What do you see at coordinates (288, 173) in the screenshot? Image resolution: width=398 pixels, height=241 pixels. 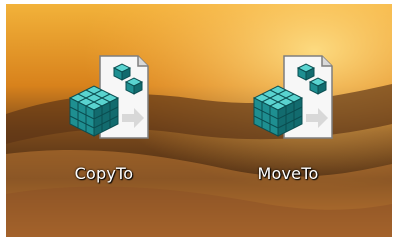 I see `desktop-icon-label: MoveTo` at bounding box center [288, 173].